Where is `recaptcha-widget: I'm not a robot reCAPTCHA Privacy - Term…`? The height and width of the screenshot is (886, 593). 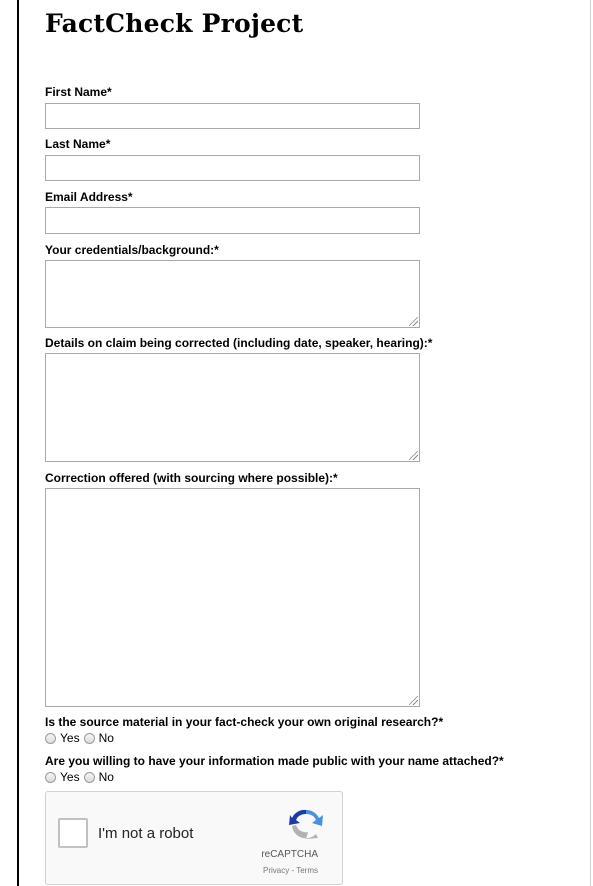
recaptcha-widget: I'm not a robot reCAPTCHA Privacy - Term… is located at coordinates (194, 838).